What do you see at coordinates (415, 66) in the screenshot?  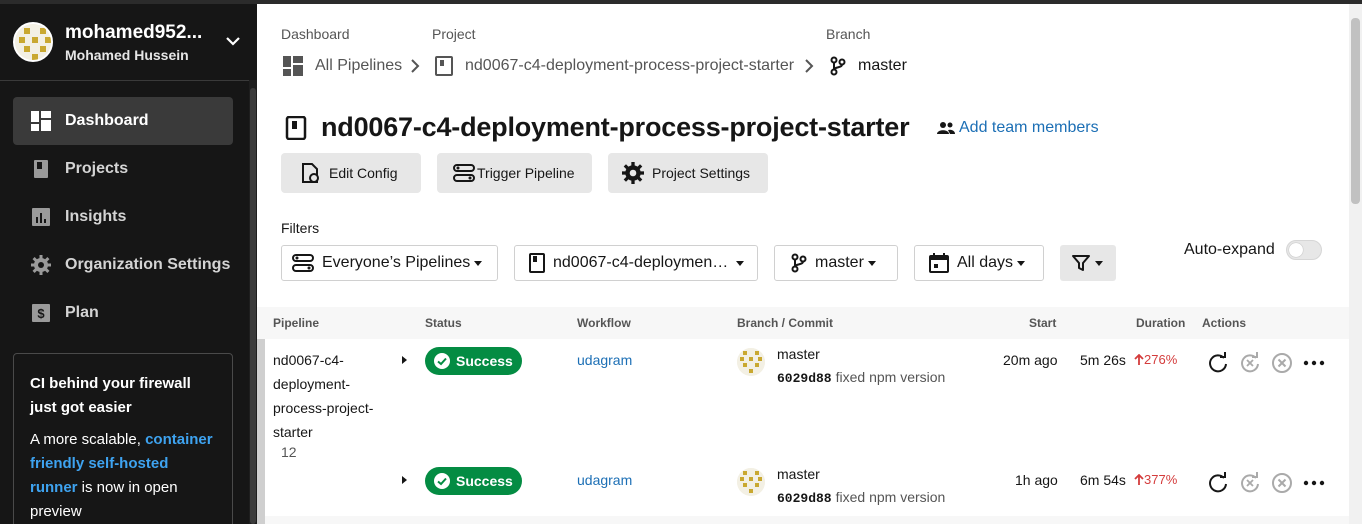 I see `chevron-right-icon` at bounding box center [415, 66].